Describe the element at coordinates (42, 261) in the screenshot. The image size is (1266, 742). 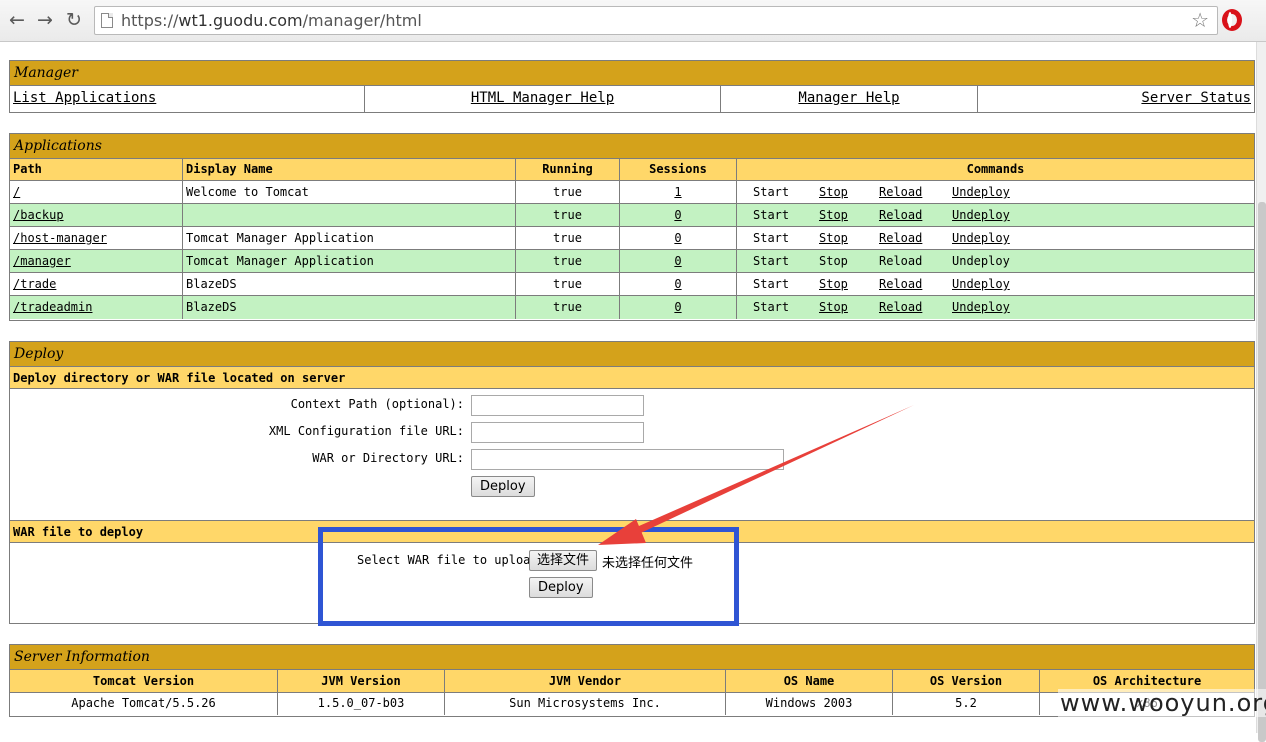
I see `app-path-link: /manager` at that location.